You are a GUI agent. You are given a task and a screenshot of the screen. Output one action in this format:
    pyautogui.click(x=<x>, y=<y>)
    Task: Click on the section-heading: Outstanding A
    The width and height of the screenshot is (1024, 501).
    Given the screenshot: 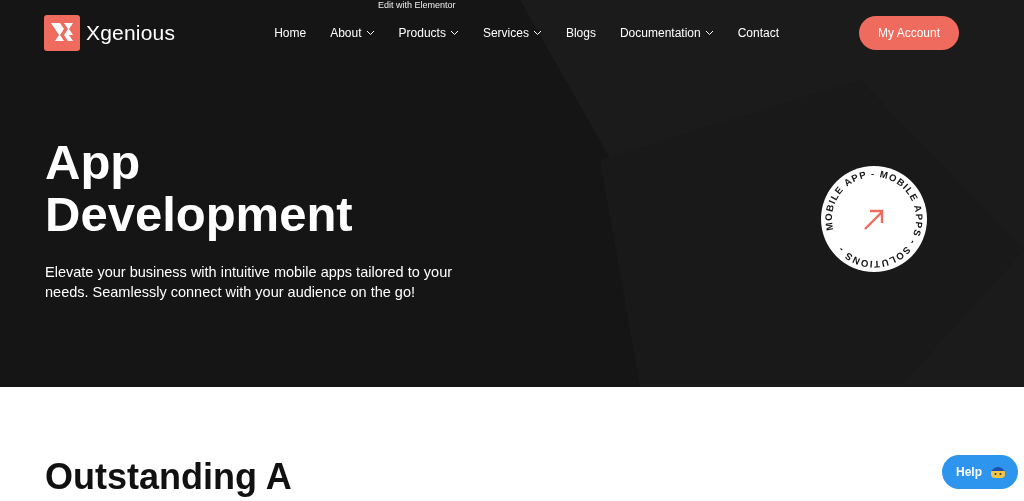 What is the action you would take?
    pyautogui.click(x=168, y=477)
    